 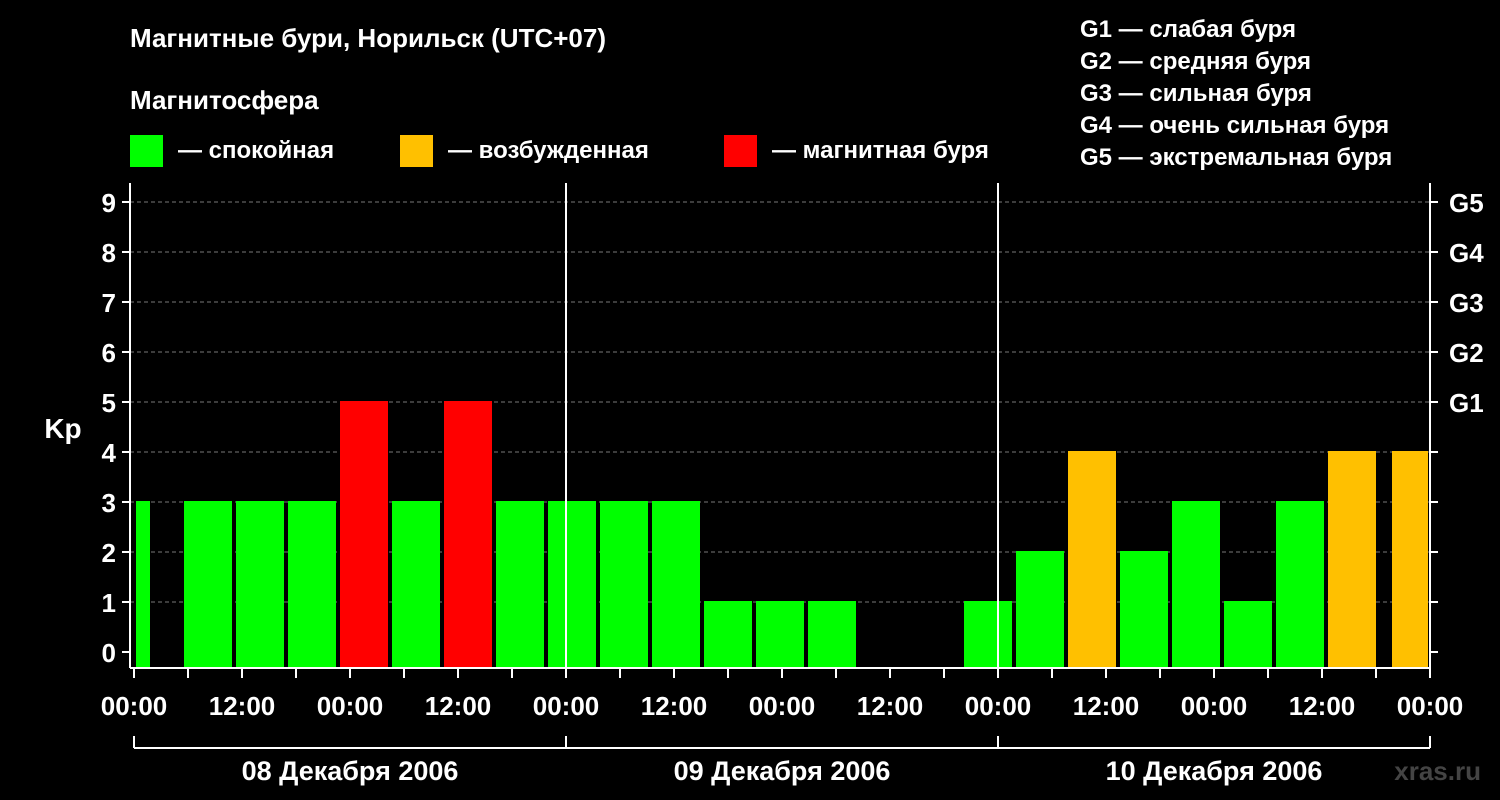 What do you see at coordinates (109, 253) in the screenshot?
I see `y-tick-label: 8` at bounding box center [109, 253].